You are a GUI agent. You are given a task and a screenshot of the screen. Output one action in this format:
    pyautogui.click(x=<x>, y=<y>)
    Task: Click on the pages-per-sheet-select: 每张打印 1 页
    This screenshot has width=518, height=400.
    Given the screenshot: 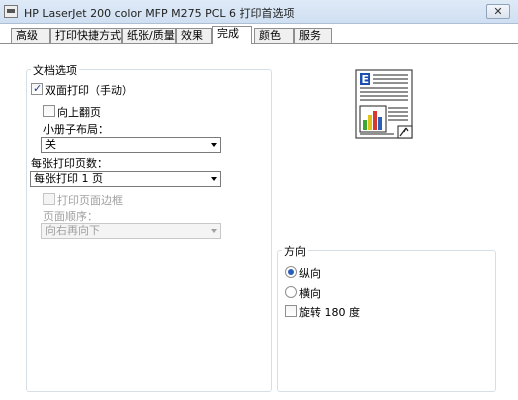 What is the action you would take?
    pyautogui.click(x=125, y=179)
    